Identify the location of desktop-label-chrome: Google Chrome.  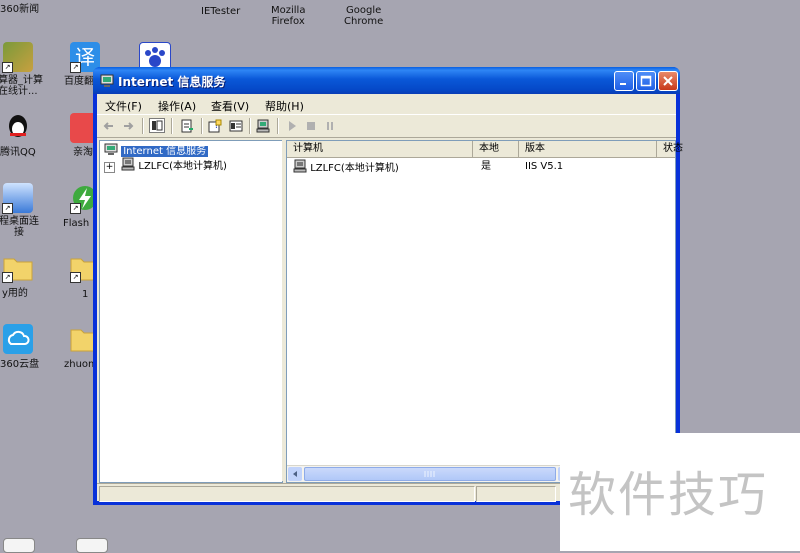
(363, 16).